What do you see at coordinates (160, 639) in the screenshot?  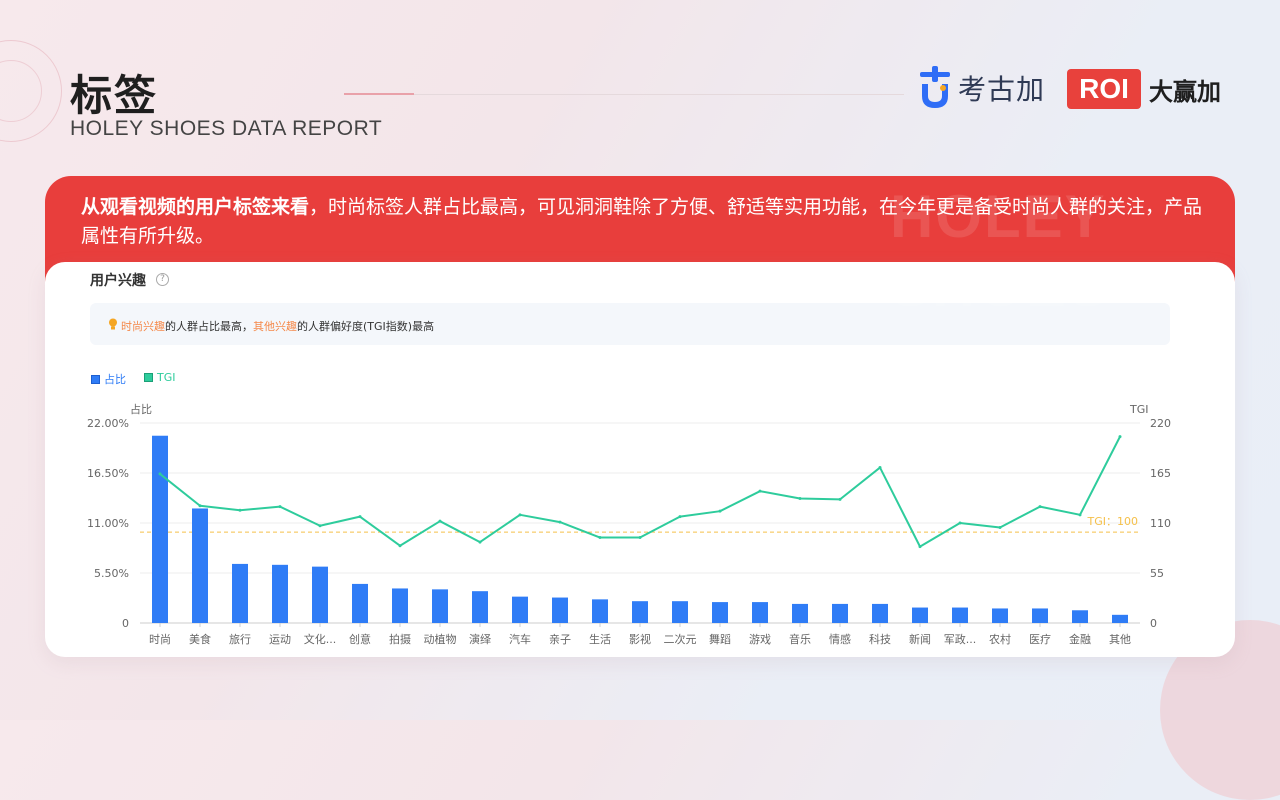 I see `x-tick-label: 时尚` at bounding box center [160, 639].